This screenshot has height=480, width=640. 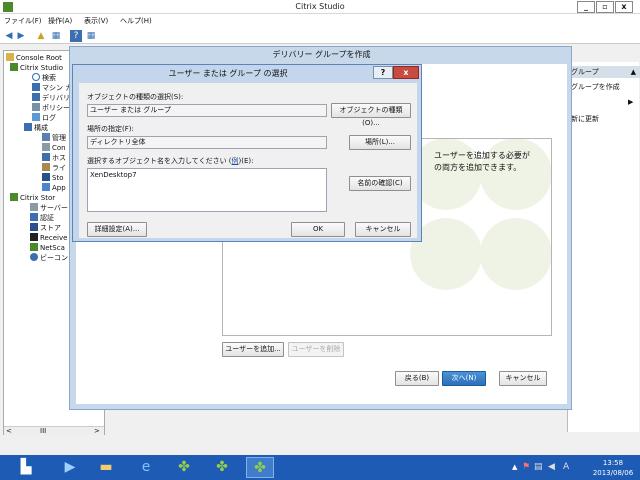 What do you see at coordinates (514, 467) in the screenshot?
I see `tray-expand-icon: ▲` at bounding box center [514, 467].